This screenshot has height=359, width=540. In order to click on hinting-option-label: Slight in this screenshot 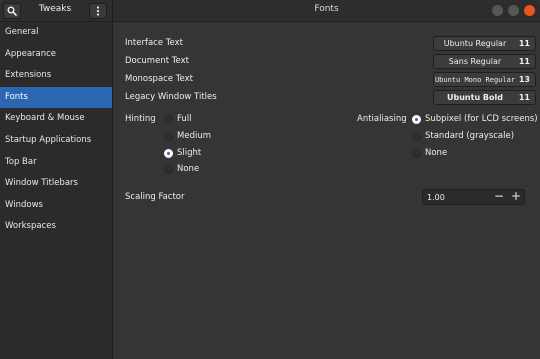, I will do `click(189, 153)`.